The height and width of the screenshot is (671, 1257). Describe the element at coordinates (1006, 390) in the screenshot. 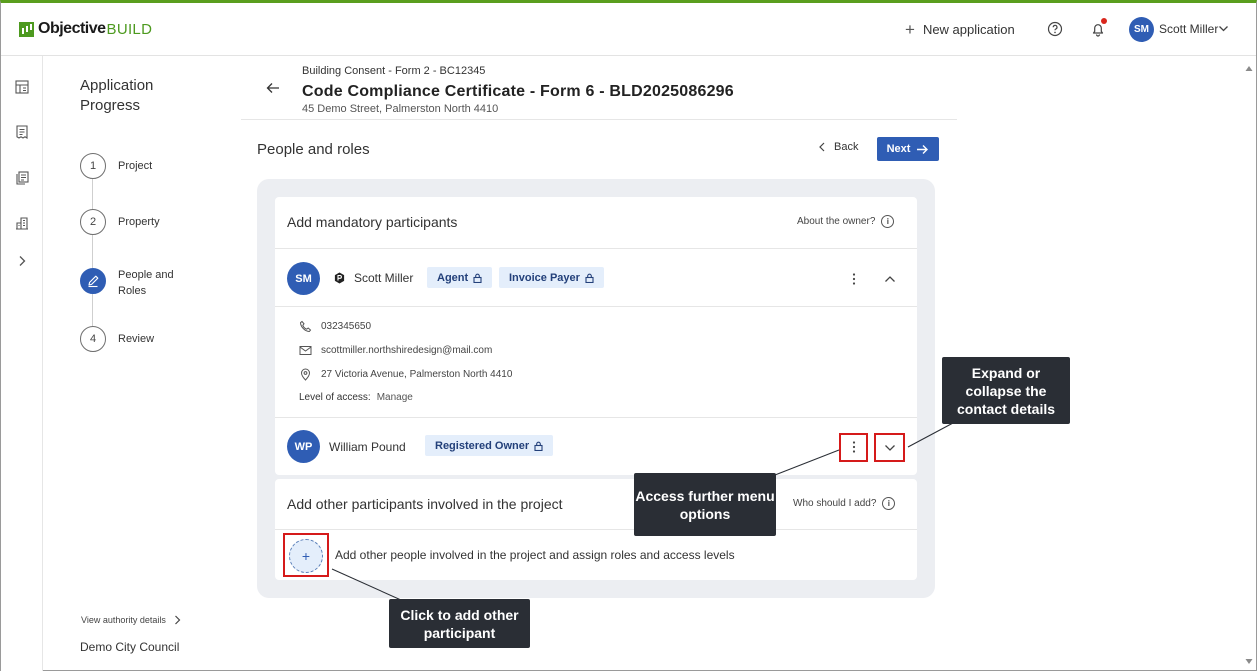

I see `callout-expand-collapse: Expand or collapse the contact details` at that location.